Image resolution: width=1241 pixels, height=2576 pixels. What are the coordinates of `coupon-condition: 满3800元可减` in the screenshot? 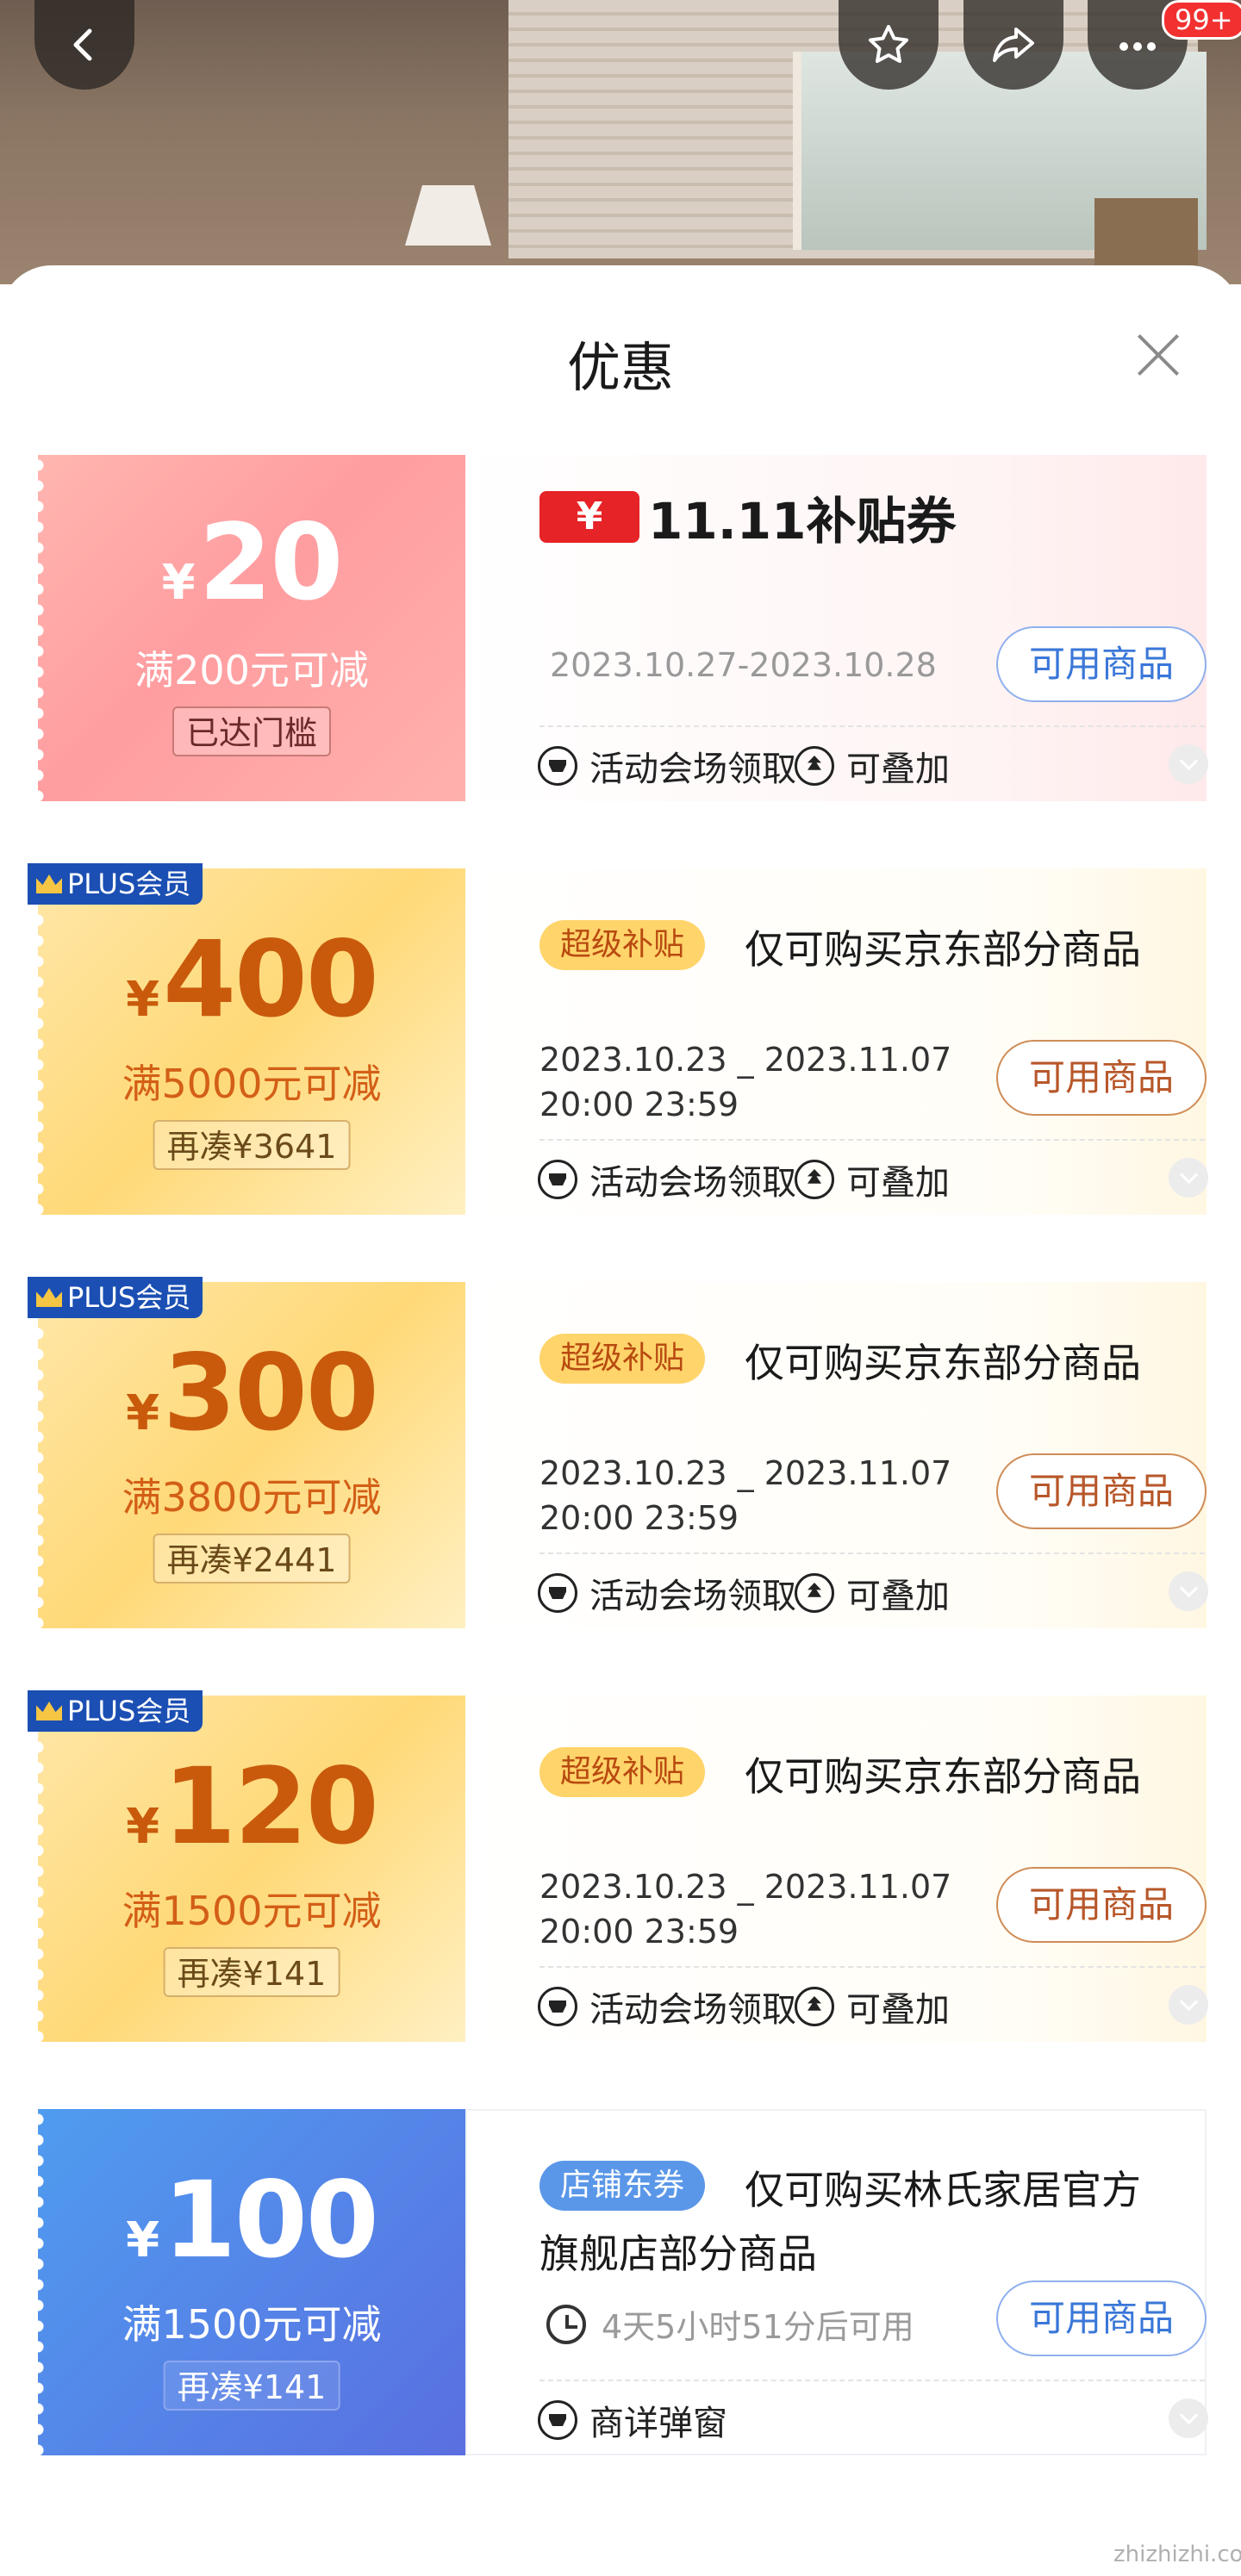 It's located at (252, 1497).